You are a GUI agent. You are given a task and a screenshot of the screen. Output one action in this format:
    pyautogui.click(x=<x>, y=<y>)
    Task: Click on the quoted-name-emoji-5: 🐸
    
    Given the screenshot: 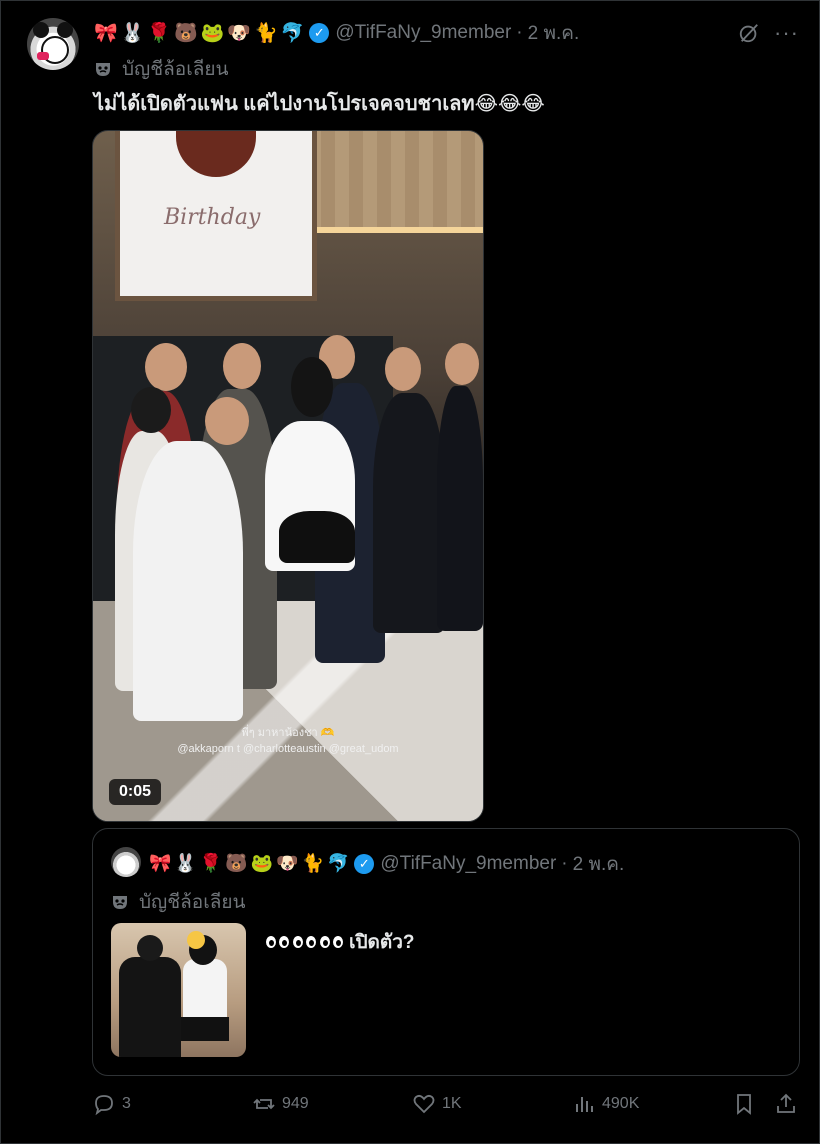 What is the action you would take?
    pyautogui.click(x=262, y=863)
    